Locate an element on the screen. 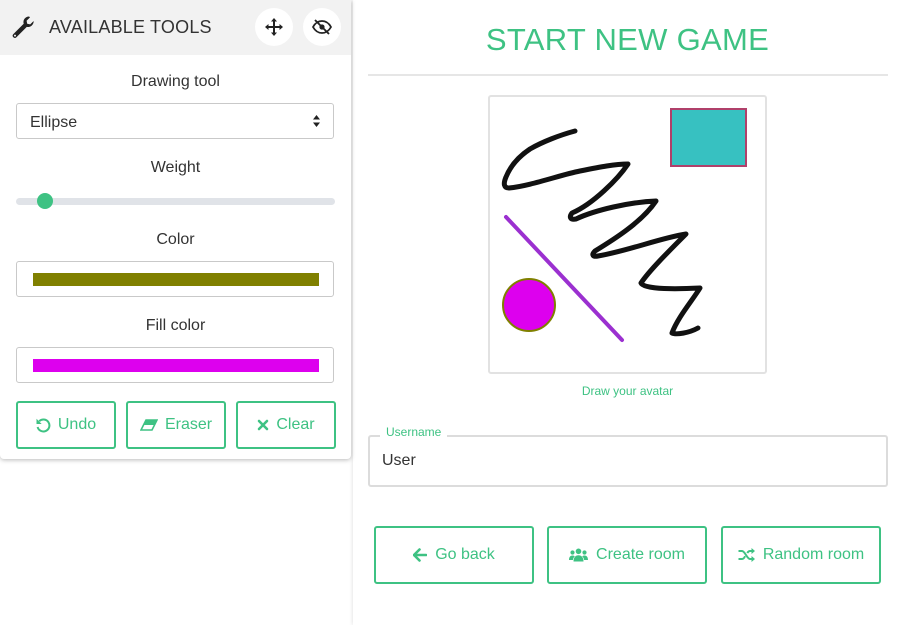  tools-panel-header: AVAILABLE TOOLS is located at coordinates (175, 27).